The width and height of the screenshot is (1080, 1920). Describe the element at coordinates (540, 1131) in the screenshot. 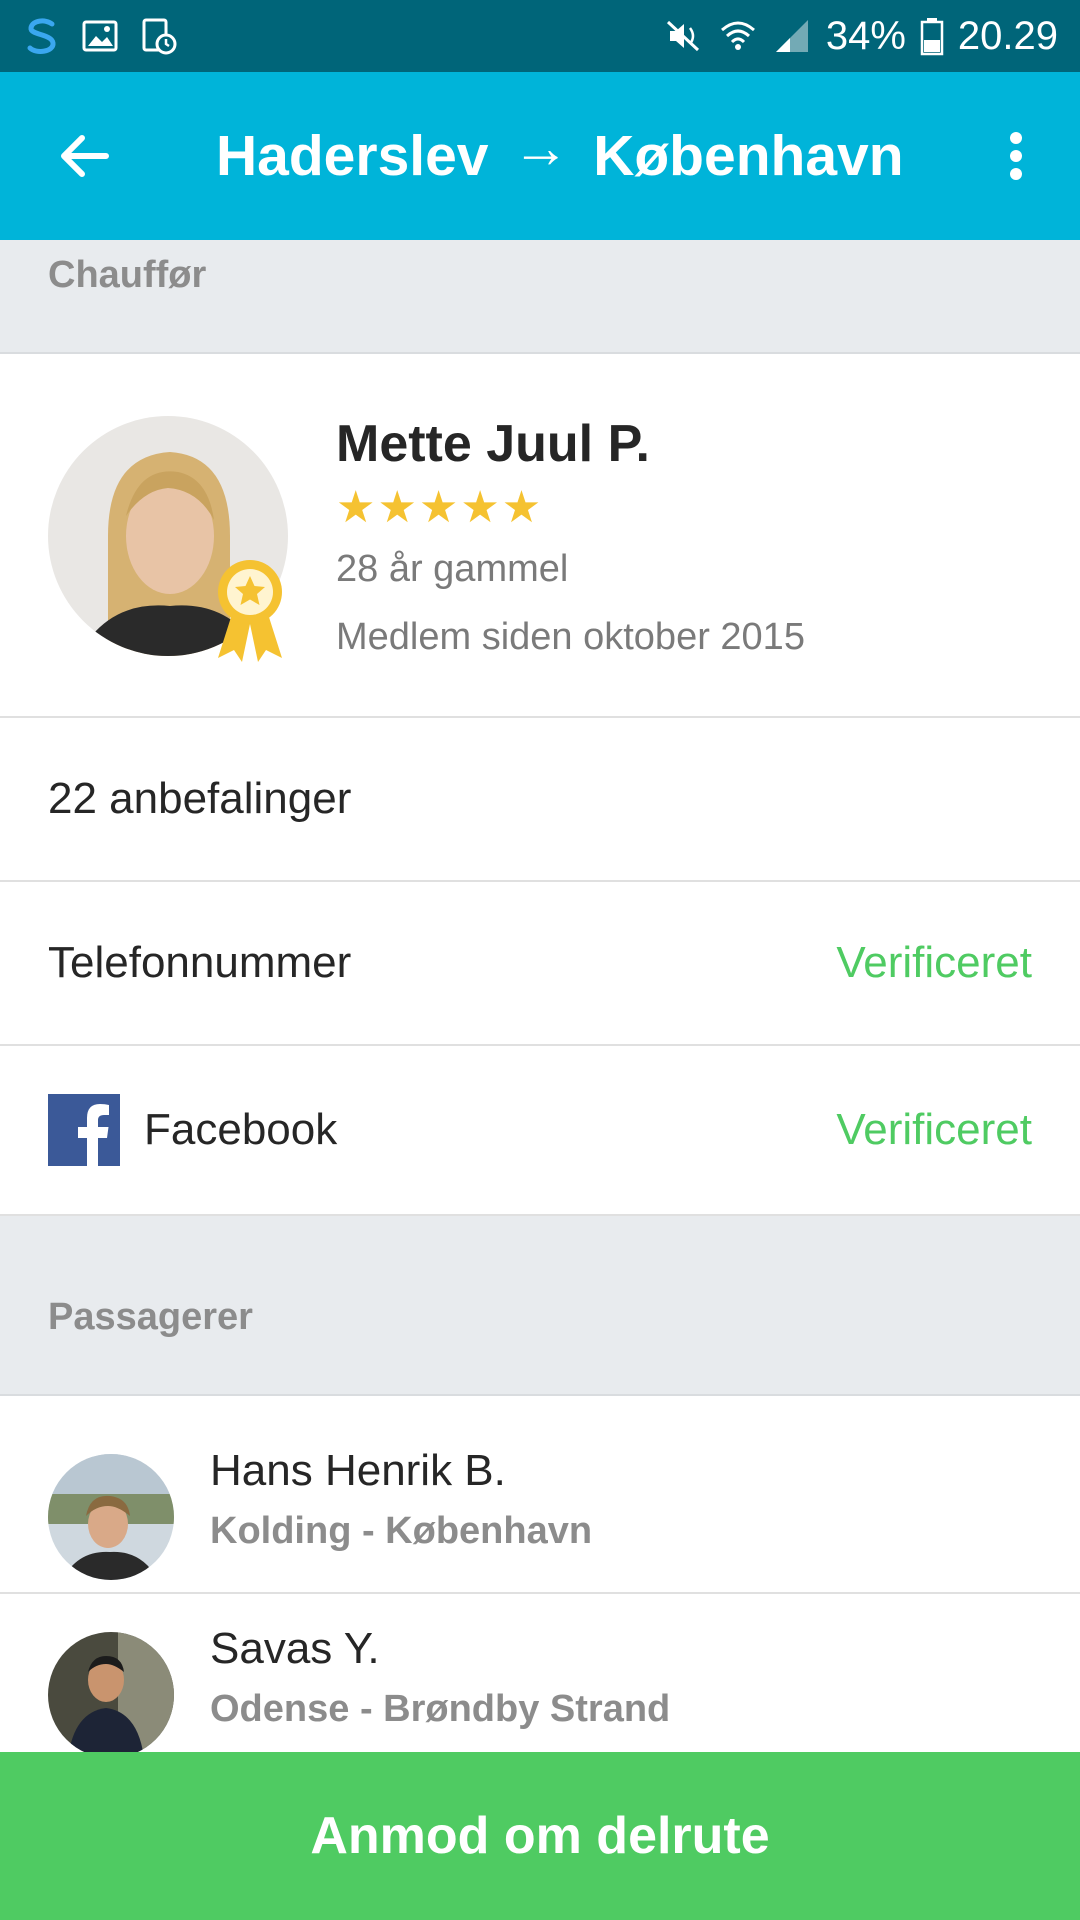

I see `facebook-verification-row: Facebook Verificeret` at that location.